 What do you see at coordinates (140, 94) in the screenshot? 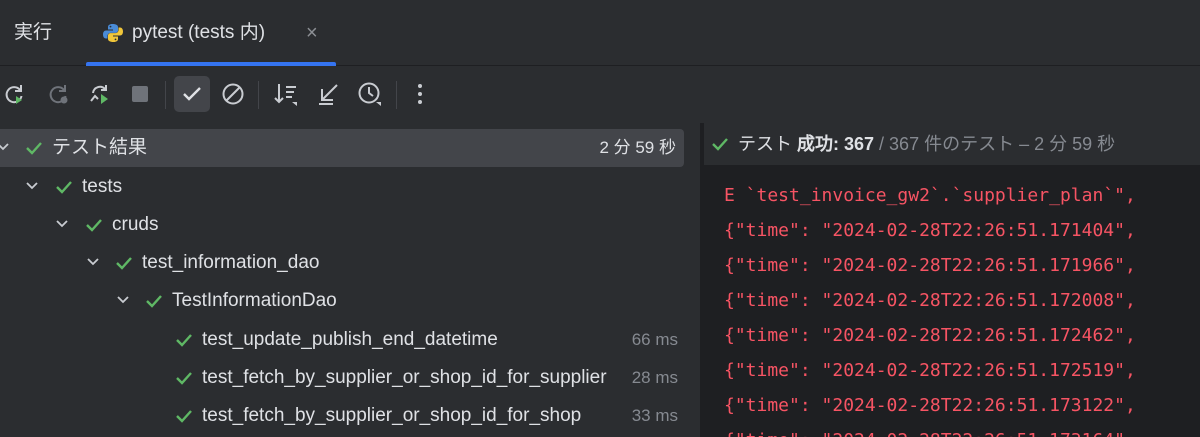
I see `stop-icon` at bounding box center [140, 94].